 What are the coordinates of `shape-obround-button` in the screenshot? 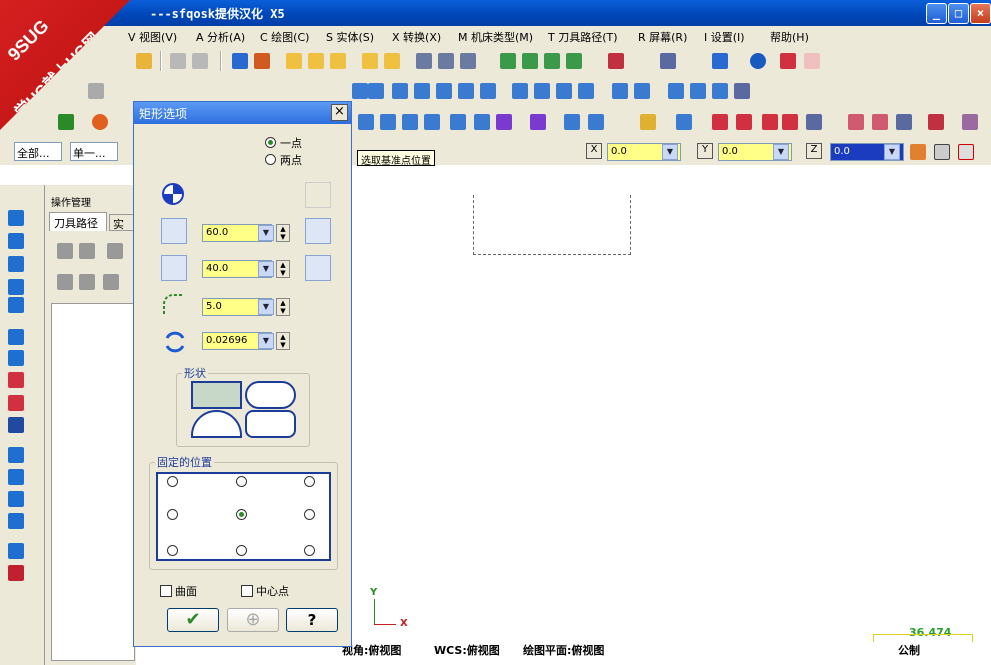 It's located at (270, 395).